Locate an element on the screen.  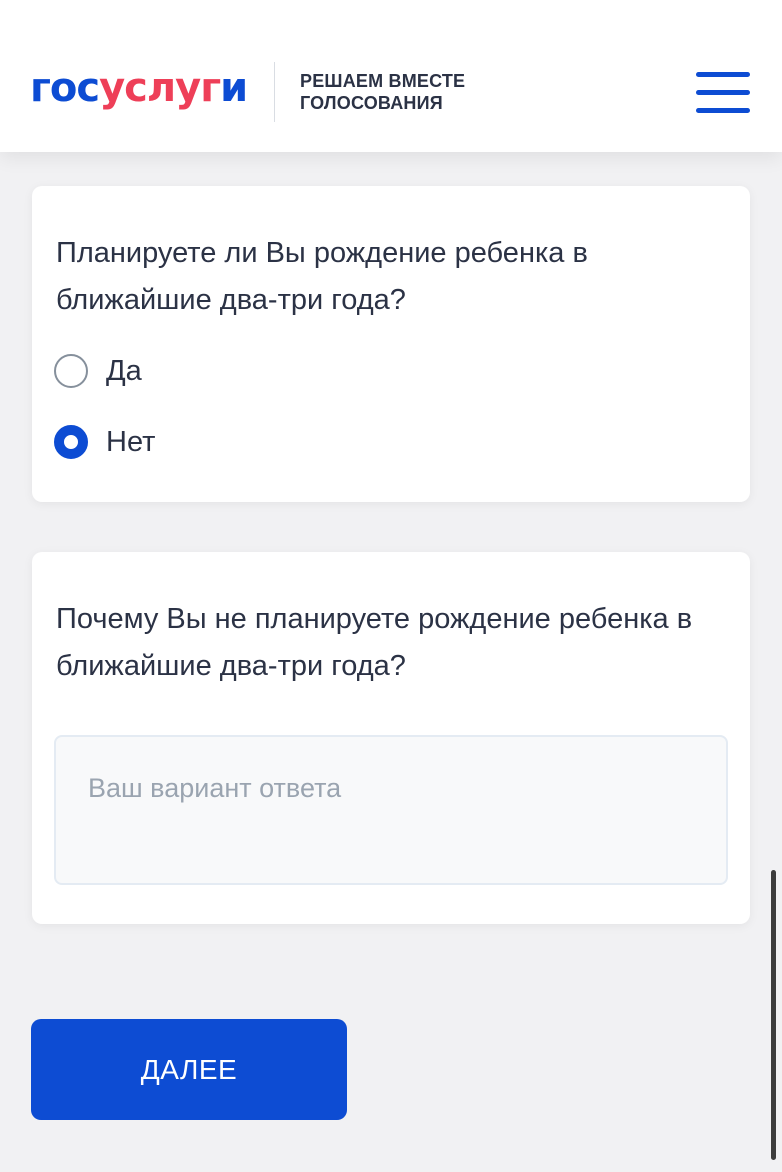
hamburger-menu-icon is located at coordinates (723, 93).